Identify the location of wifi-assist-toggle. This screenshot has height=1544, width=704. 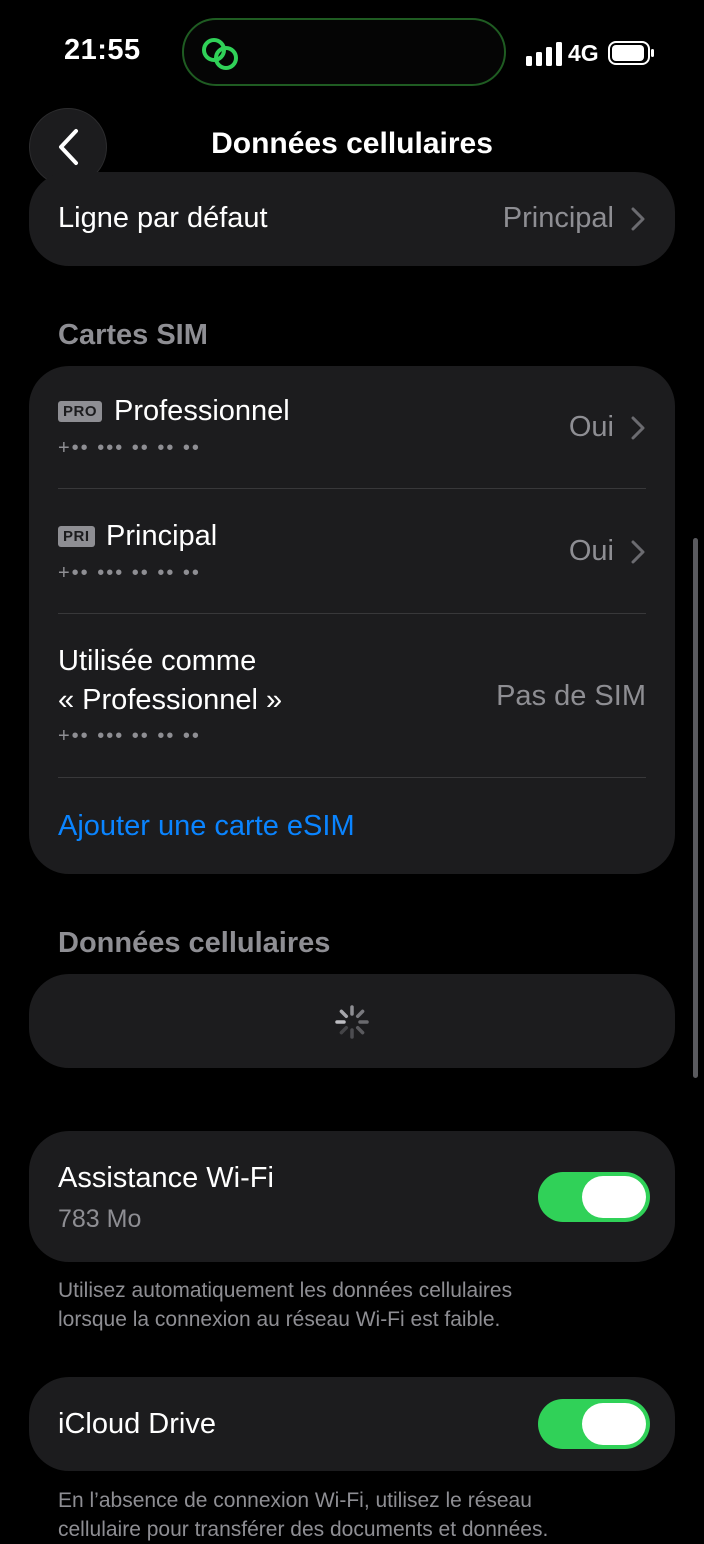
(594, 1197).